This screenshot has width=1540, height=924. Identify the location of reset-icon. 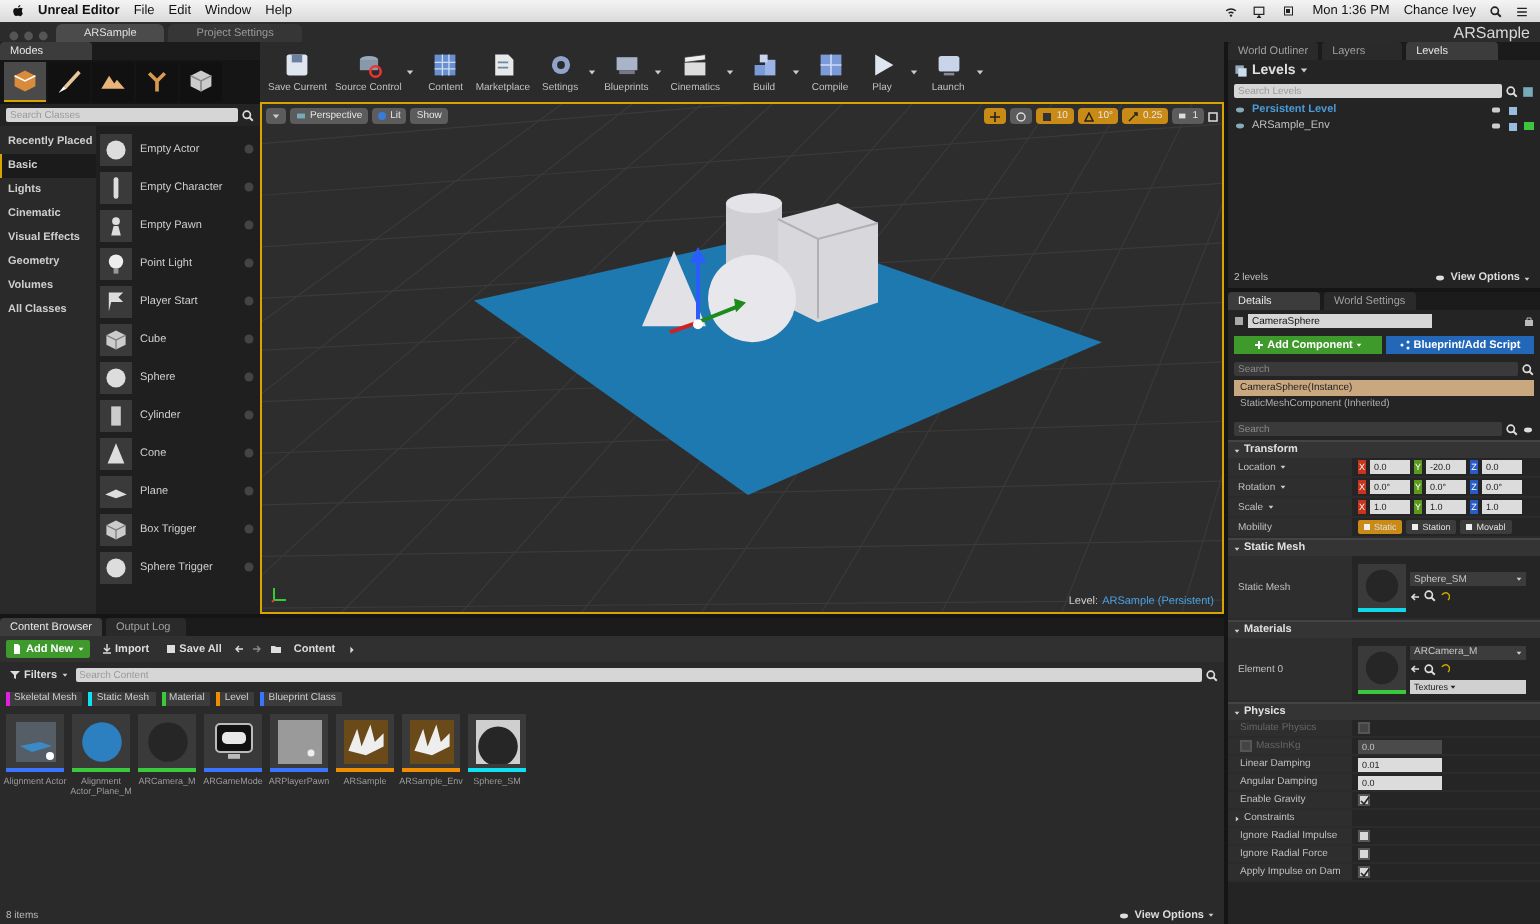
(1445, 596).